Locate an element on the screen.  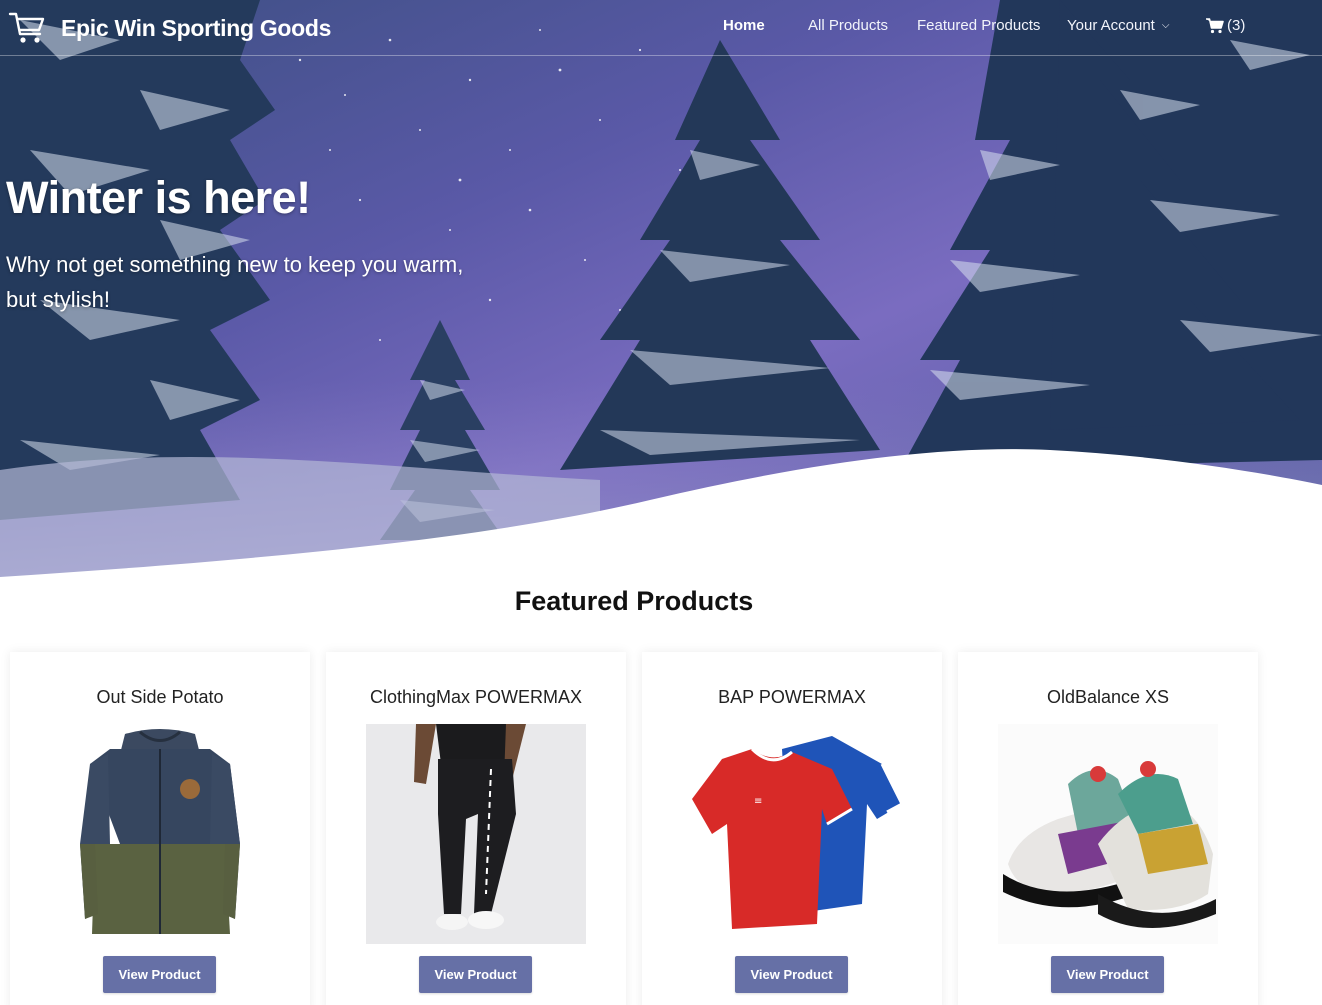
product-name: ClothingMax POWERMAX is located at coordinates (476, 697).